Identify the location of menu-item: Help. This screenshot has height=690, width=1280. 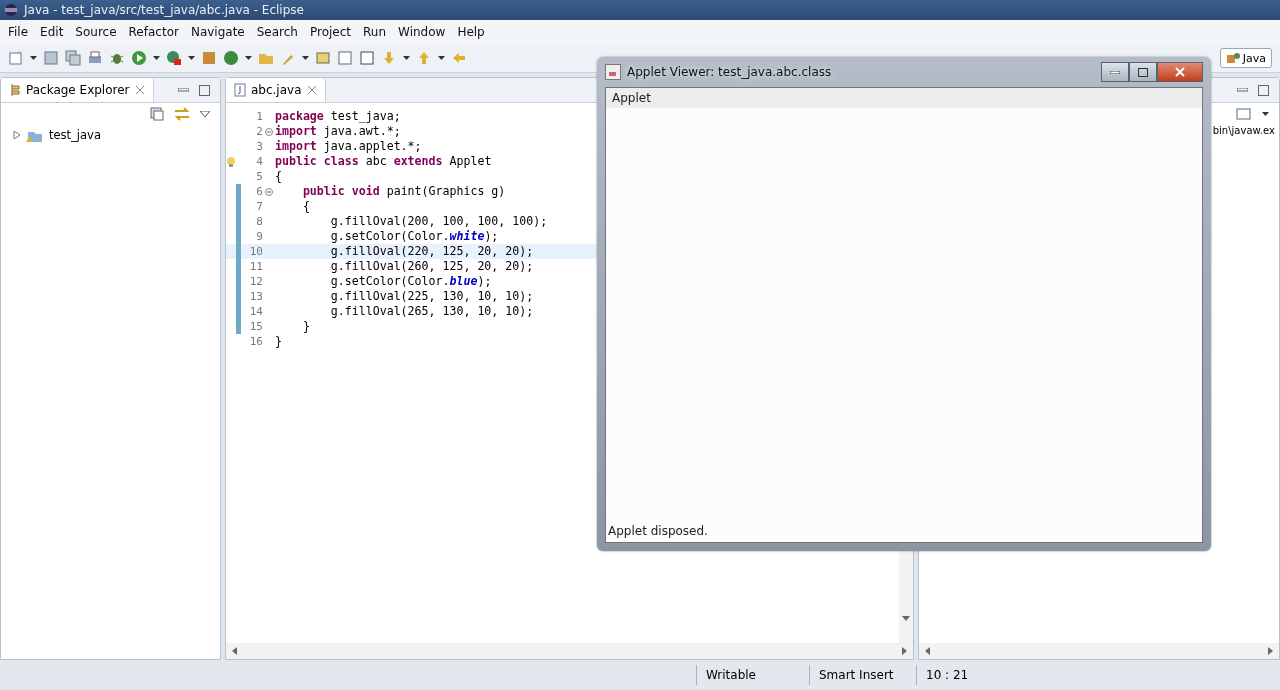
(471, 32).